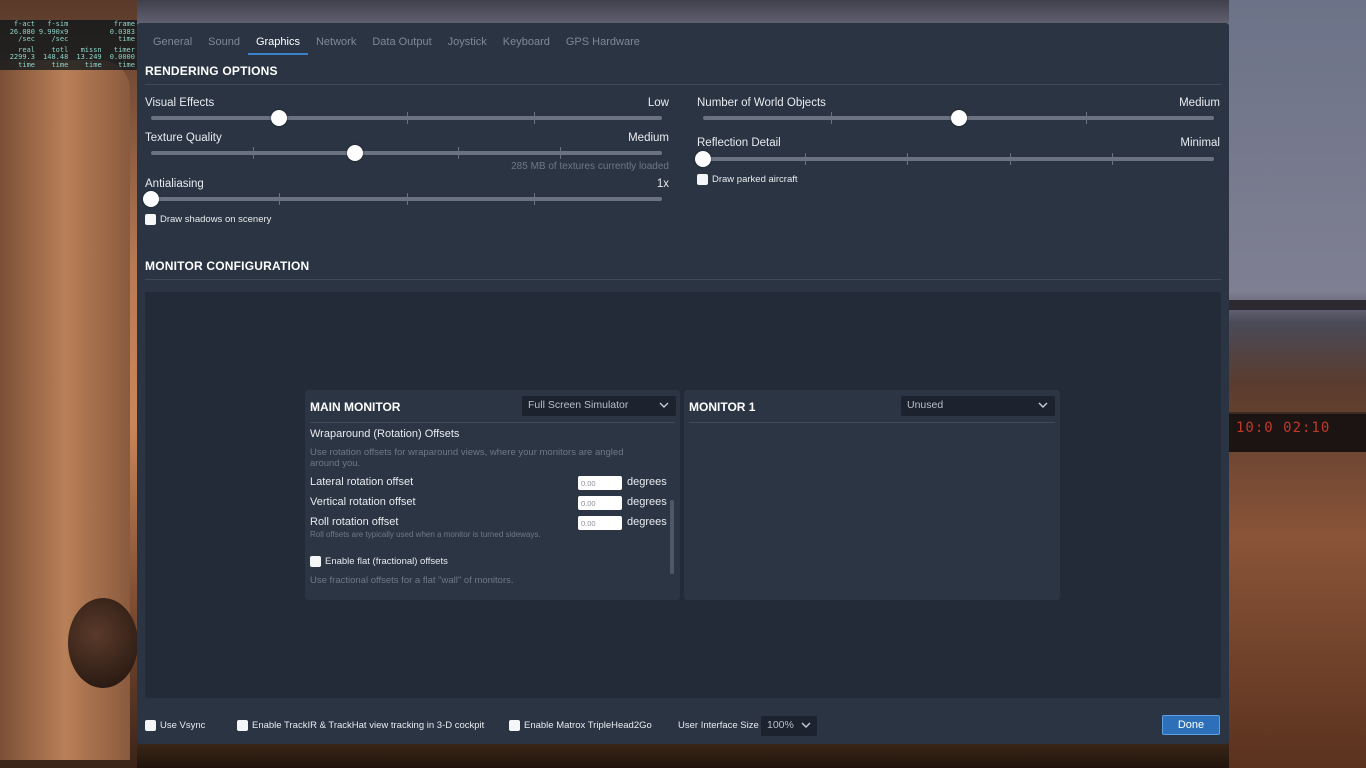 The image size is (1366, 768). I want to click on texture-memory-hint: 285 MB of textures currently loaded, so click(590, 166).